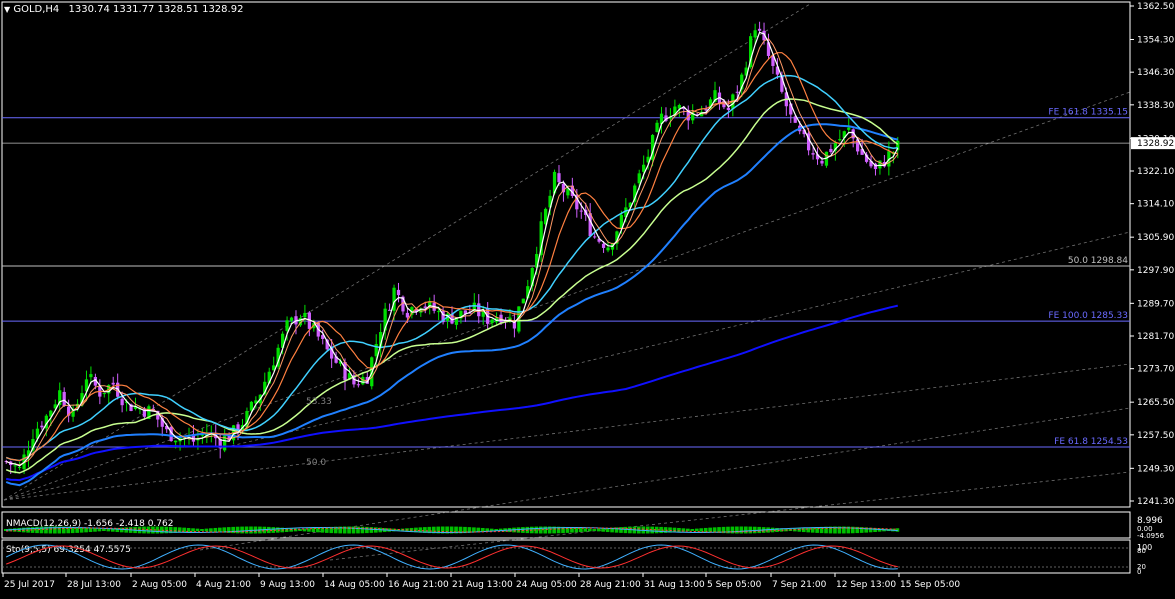 Image resolution: width=1175 pixels, height=599 pixels. I want to click on stoch-pane-frame, so click(566, 556).